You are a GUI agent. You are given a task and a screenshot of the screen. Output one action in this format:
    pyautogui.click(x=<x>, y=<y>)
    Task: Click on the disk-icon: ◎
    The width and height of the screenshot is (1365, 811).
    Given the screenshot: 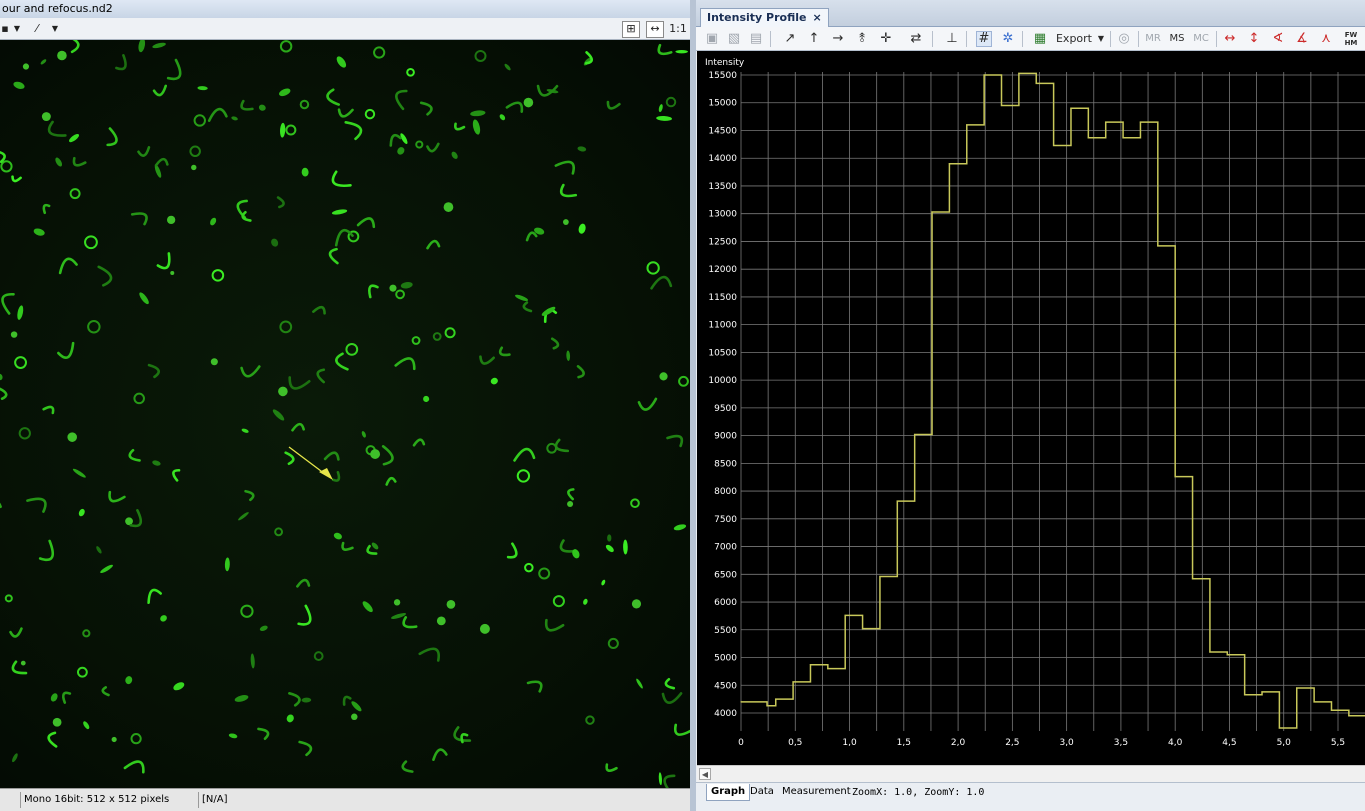 What is the action you would take?
    pyautogui.click(x=1124, y=39)
    